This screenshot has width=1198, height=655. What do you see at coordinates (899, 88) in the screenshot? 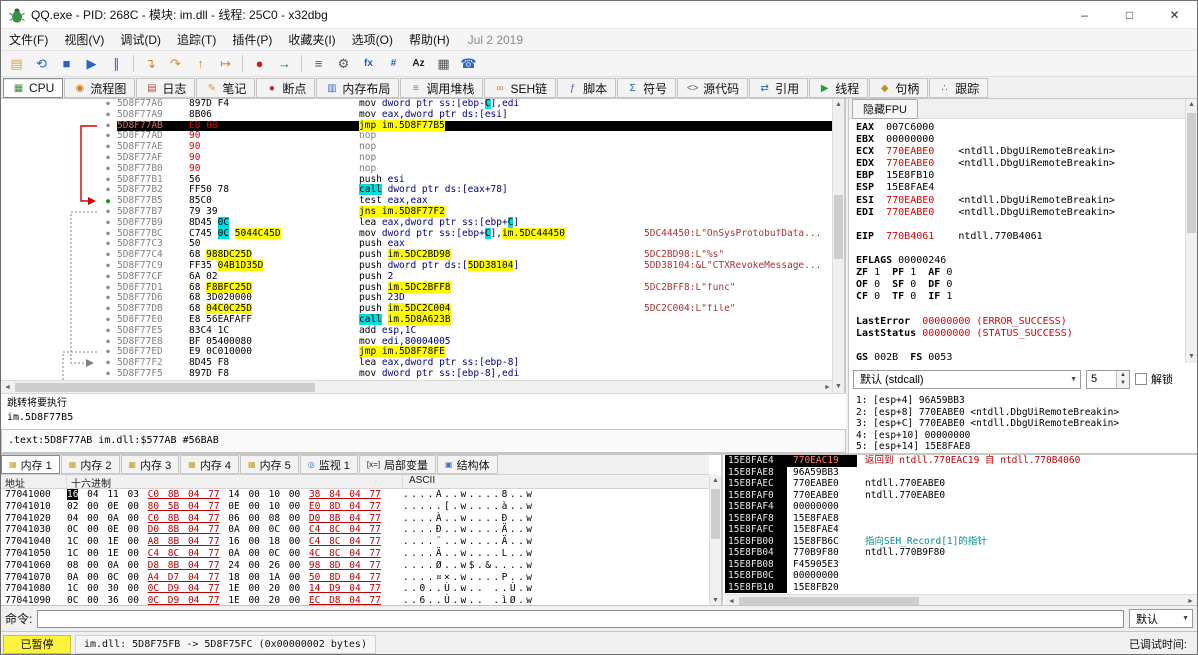
I see `tab-handles: ◆ 句柄` at bounding box center [899, 88].